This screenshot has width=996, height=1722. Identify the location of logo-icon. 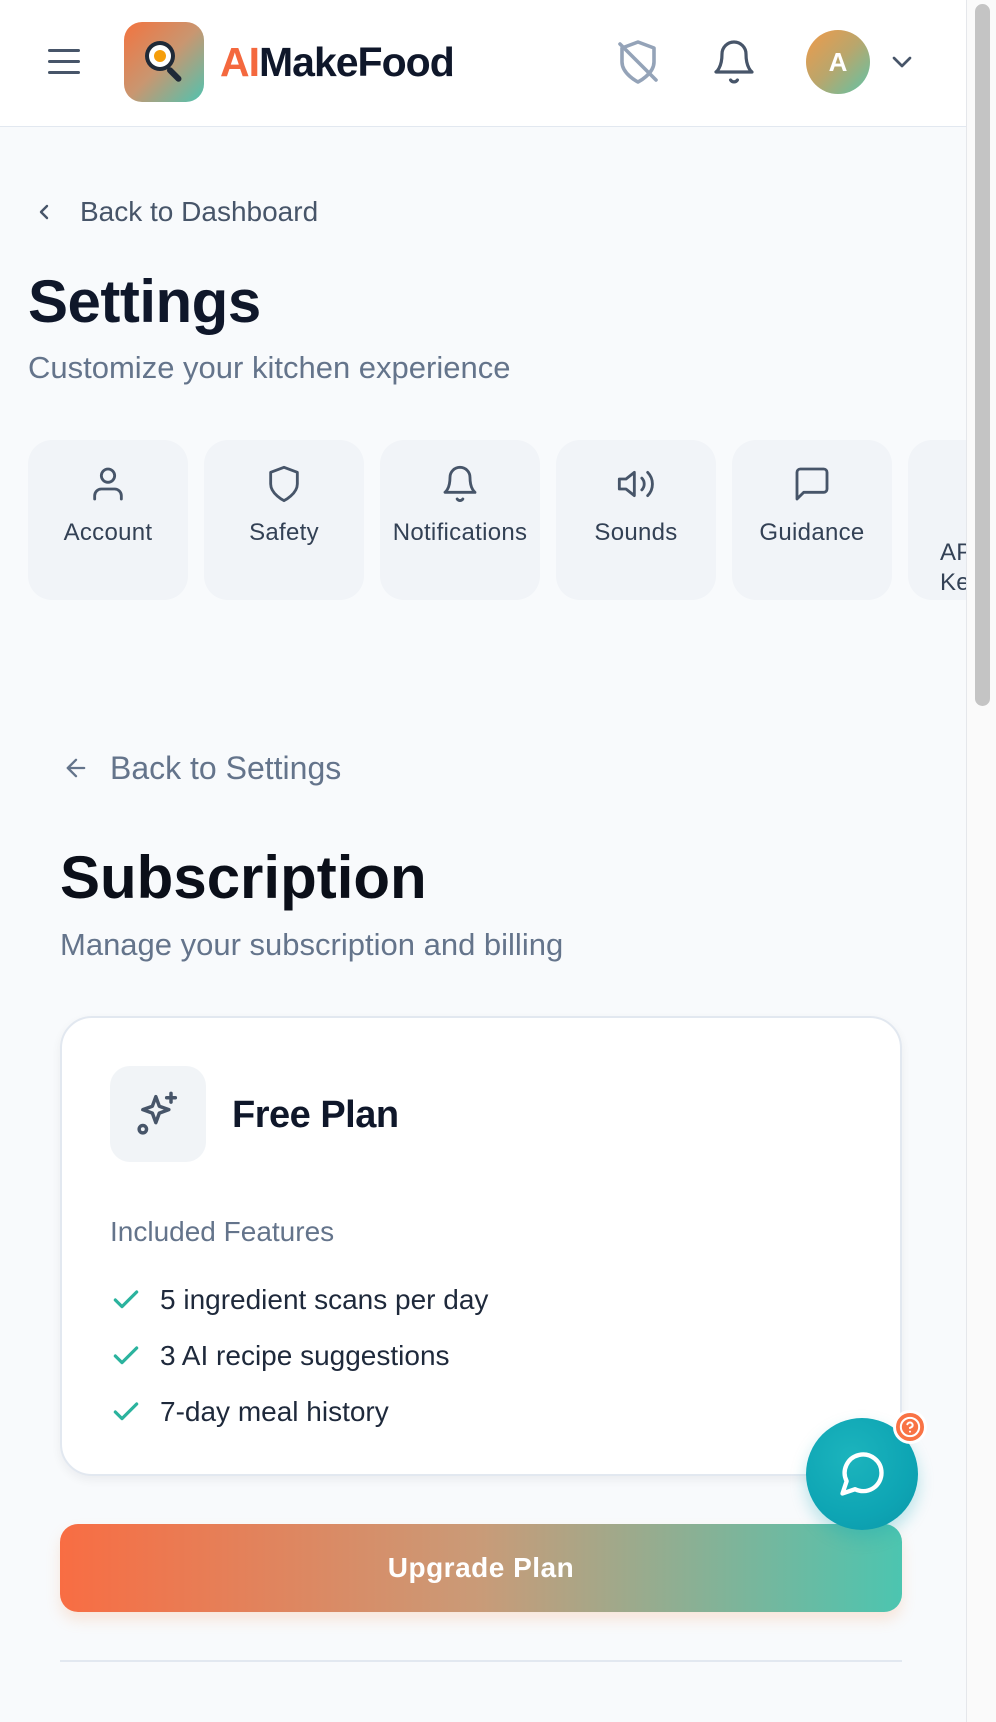
(164, 62).